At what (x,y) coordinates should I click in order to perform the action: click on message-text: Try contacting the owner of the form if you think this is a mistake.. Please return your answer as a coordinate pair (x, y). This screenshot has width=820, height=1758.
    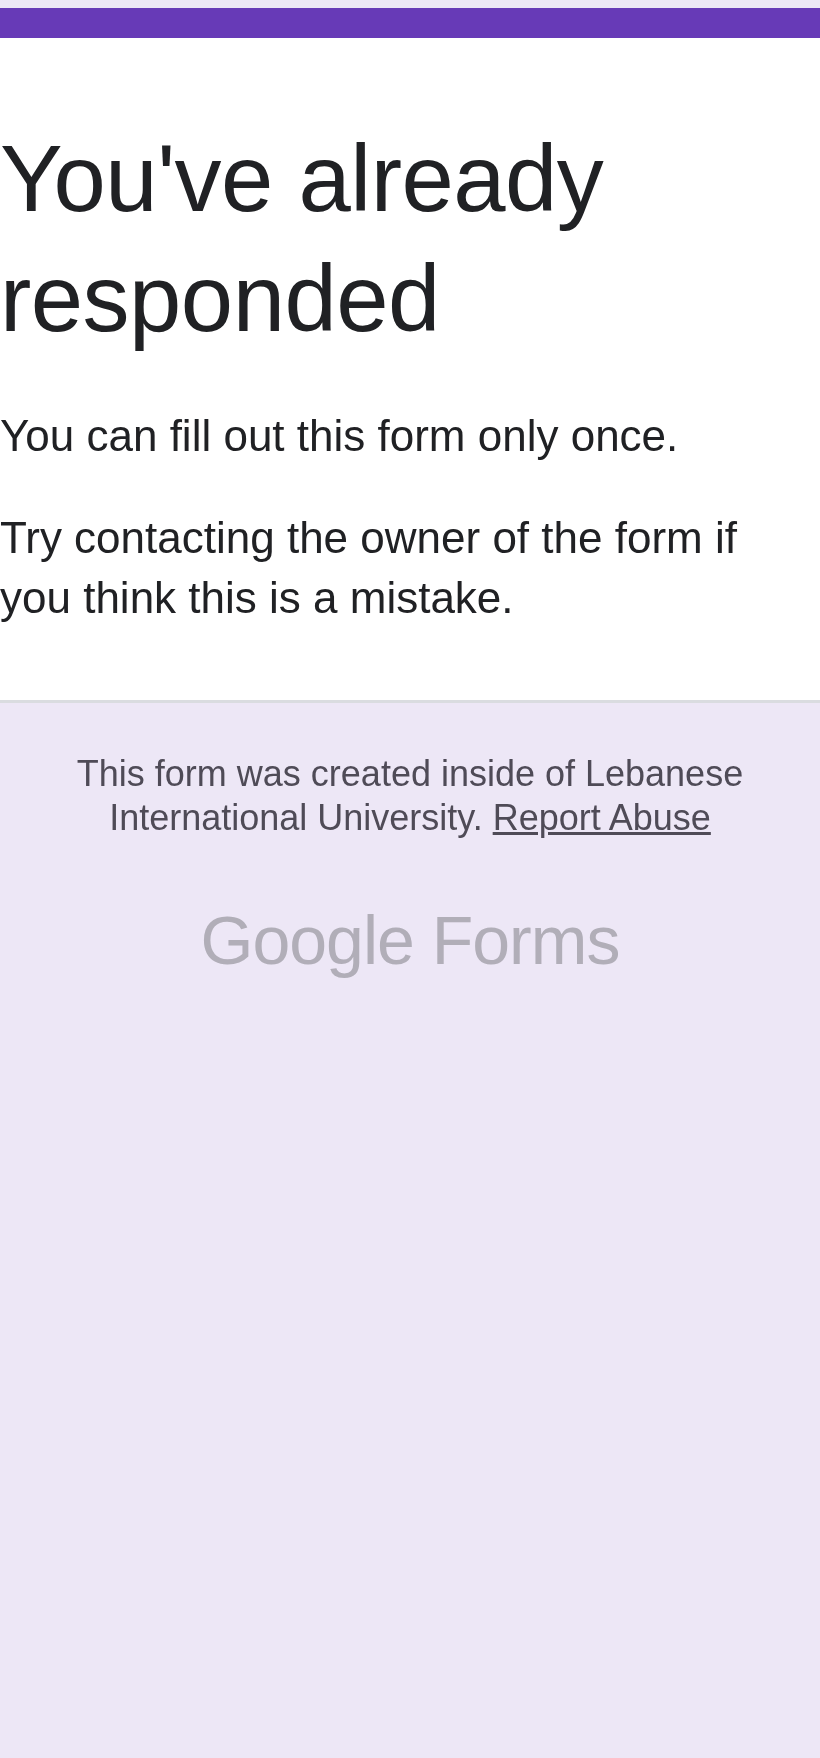
    Looking at the image, I should click on (369, 568).